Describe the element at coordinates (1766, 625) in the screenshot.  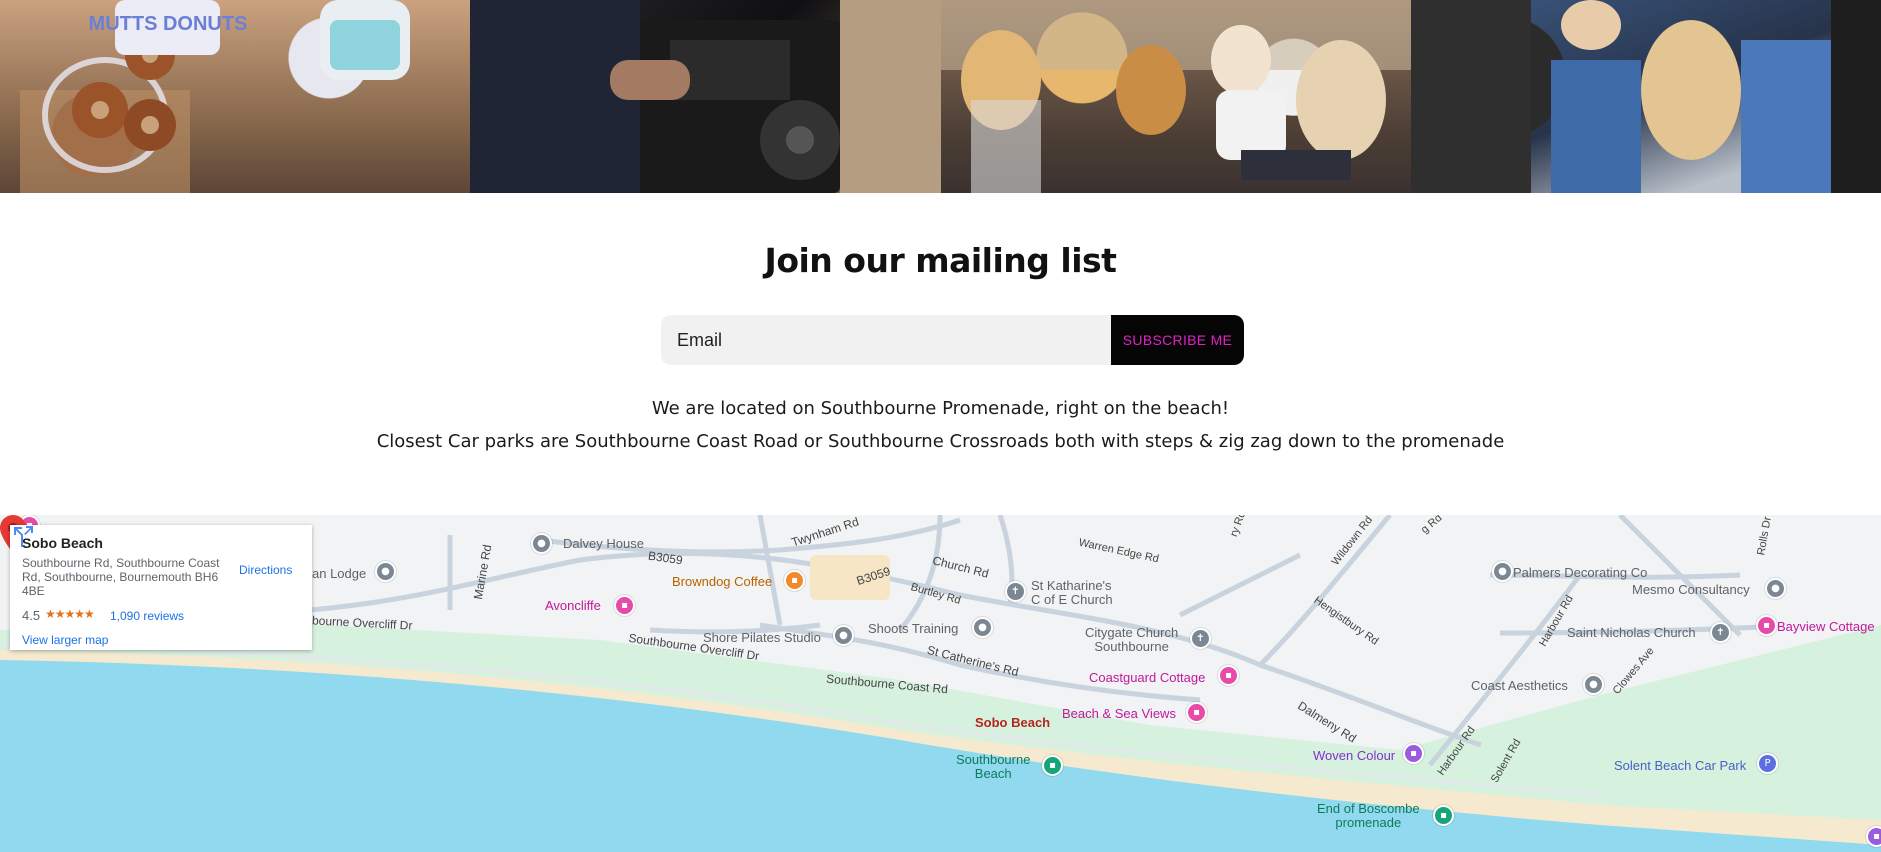
I see `bayview-pin: ▪` at that location.